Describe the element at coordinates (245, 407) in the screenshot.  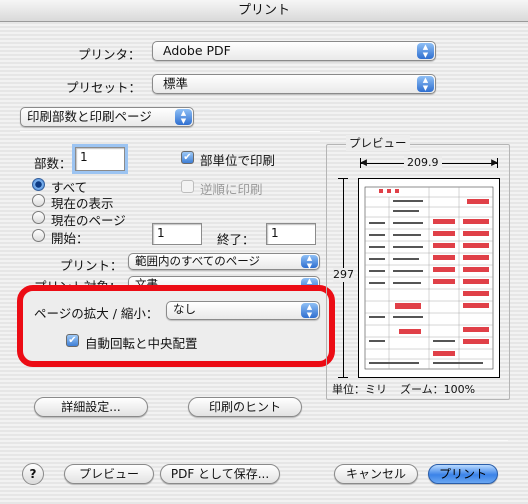
I see `print-hints-button: 印刷のヒント` at that location.